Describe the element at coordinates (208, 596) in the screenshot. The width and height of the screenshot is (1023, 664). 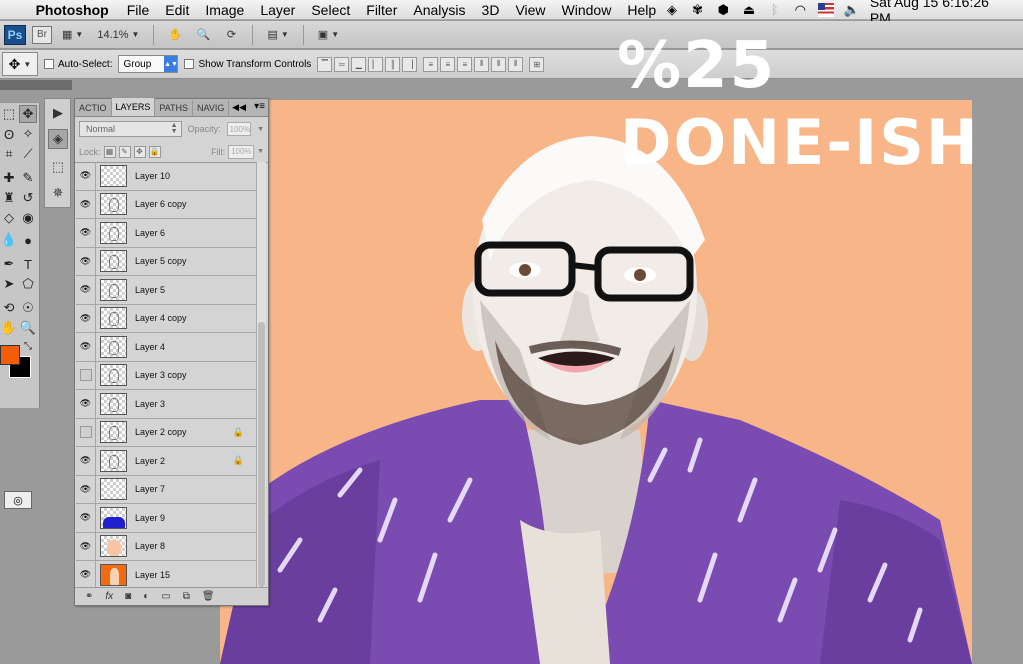
I see `delete-layer-icon: 🗑` at that location.